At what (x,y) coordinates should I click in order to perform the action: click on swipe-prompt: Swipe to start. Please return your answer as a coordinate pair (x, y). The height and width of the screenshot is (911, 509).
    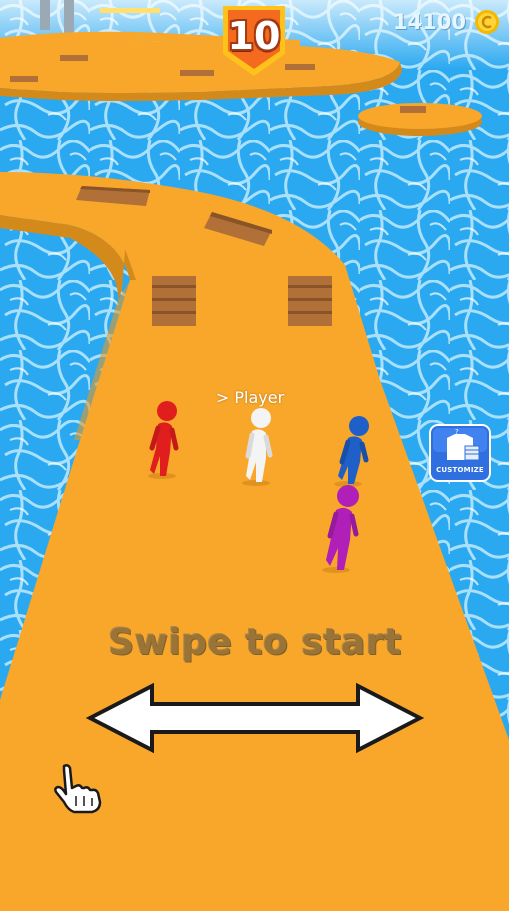
    Looking at the image, I should click on (255, 642).